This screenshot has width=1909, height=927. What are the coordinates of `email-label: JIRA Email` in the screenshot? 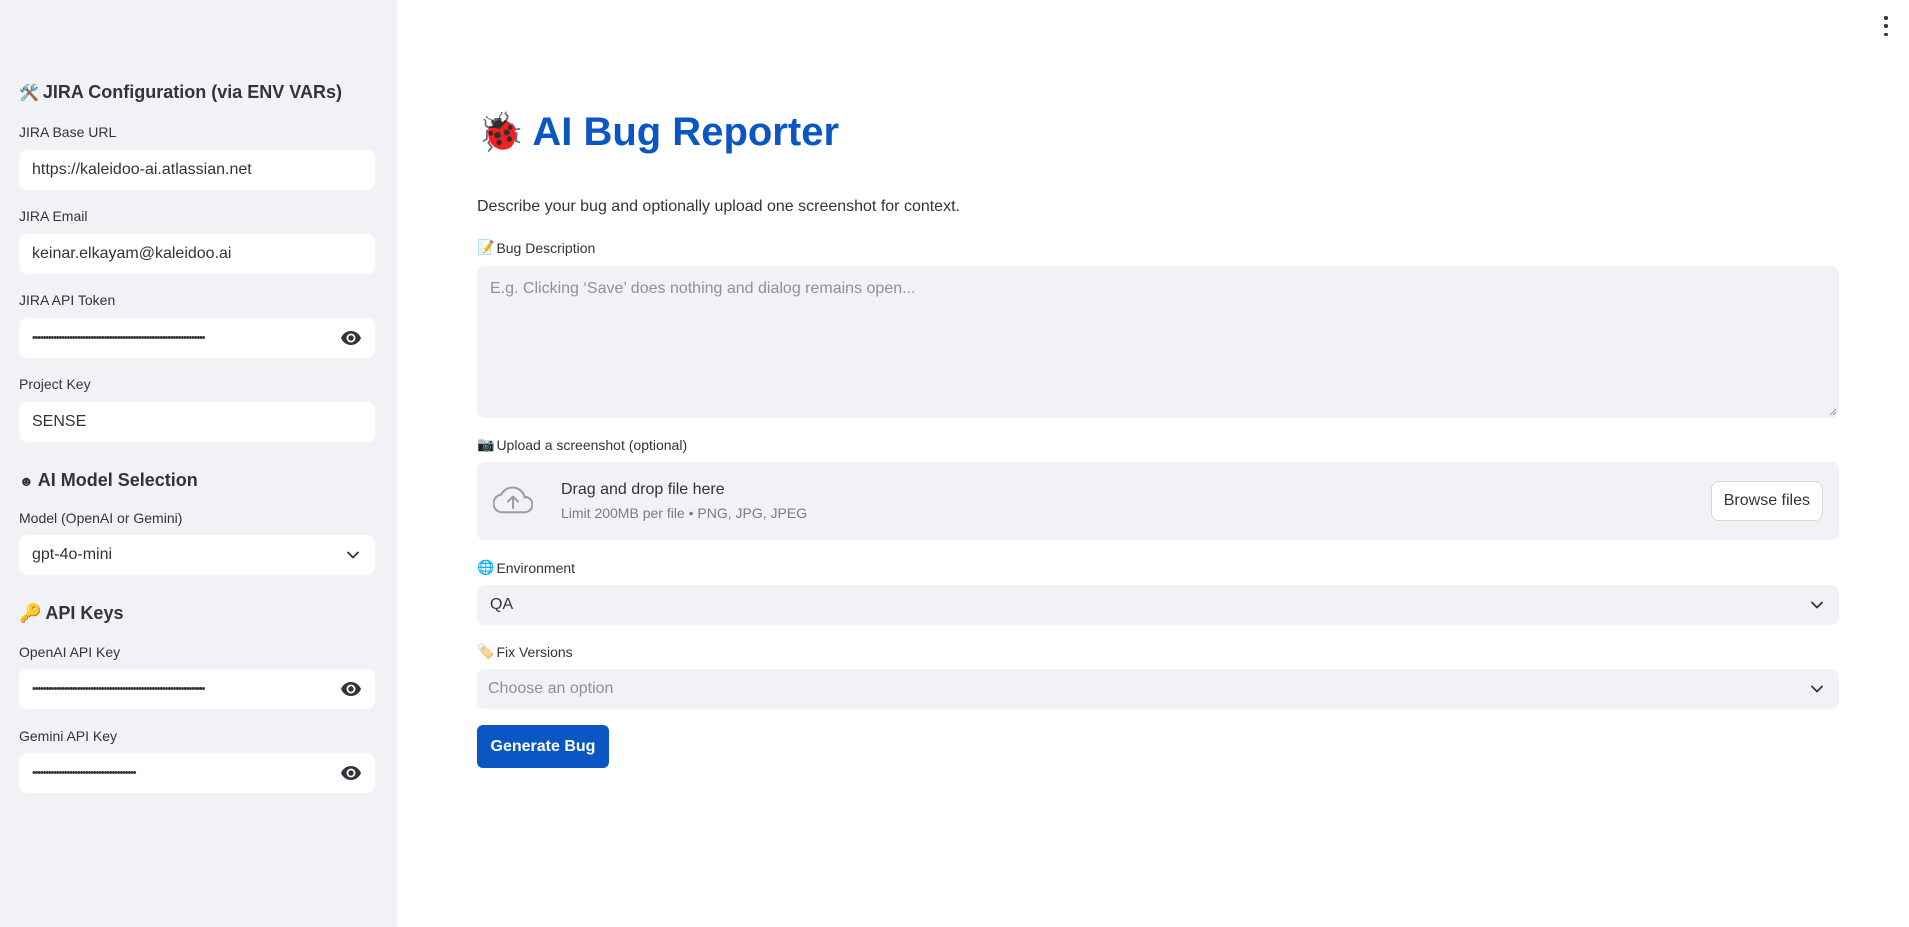 It's located at (53, 216).